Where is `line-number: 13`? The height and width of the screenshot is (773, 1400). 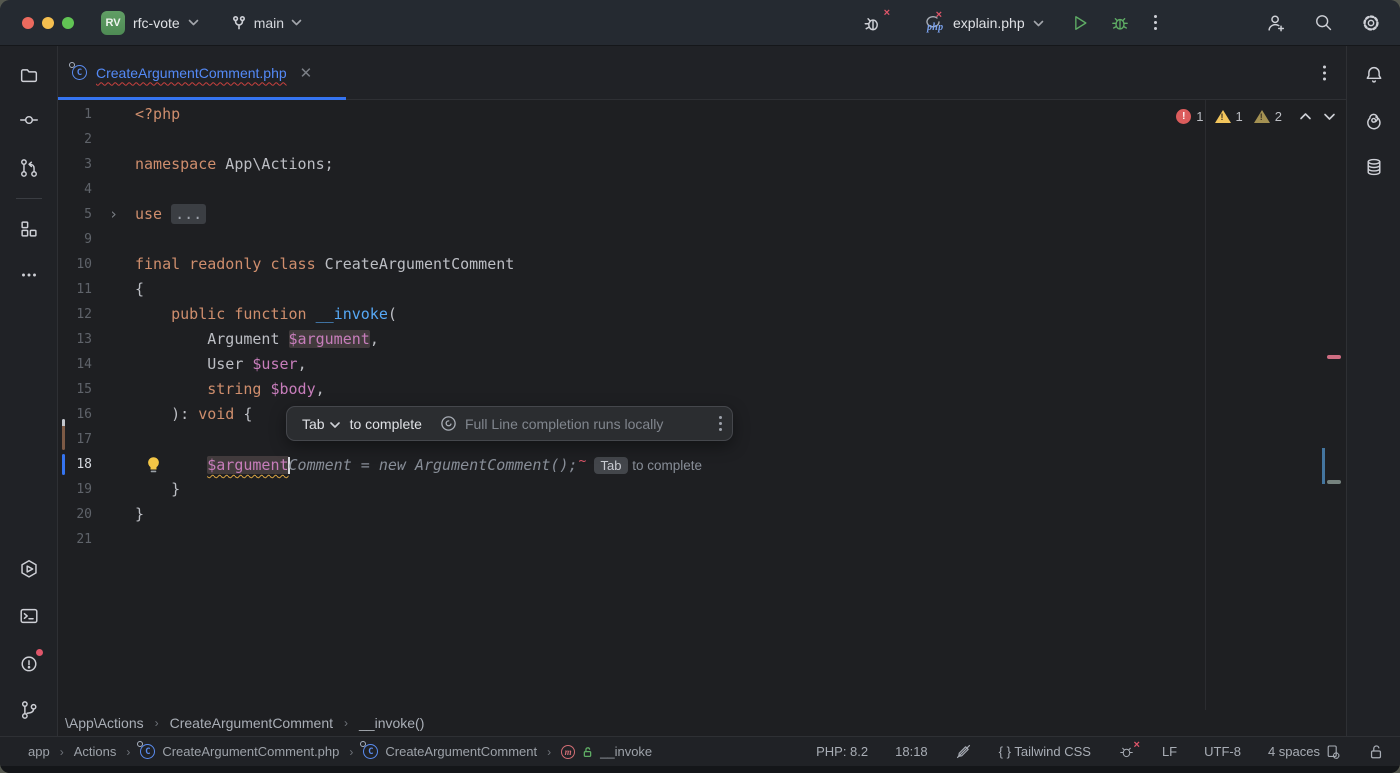
line-number: 13 is located at coordinates (75, 339).